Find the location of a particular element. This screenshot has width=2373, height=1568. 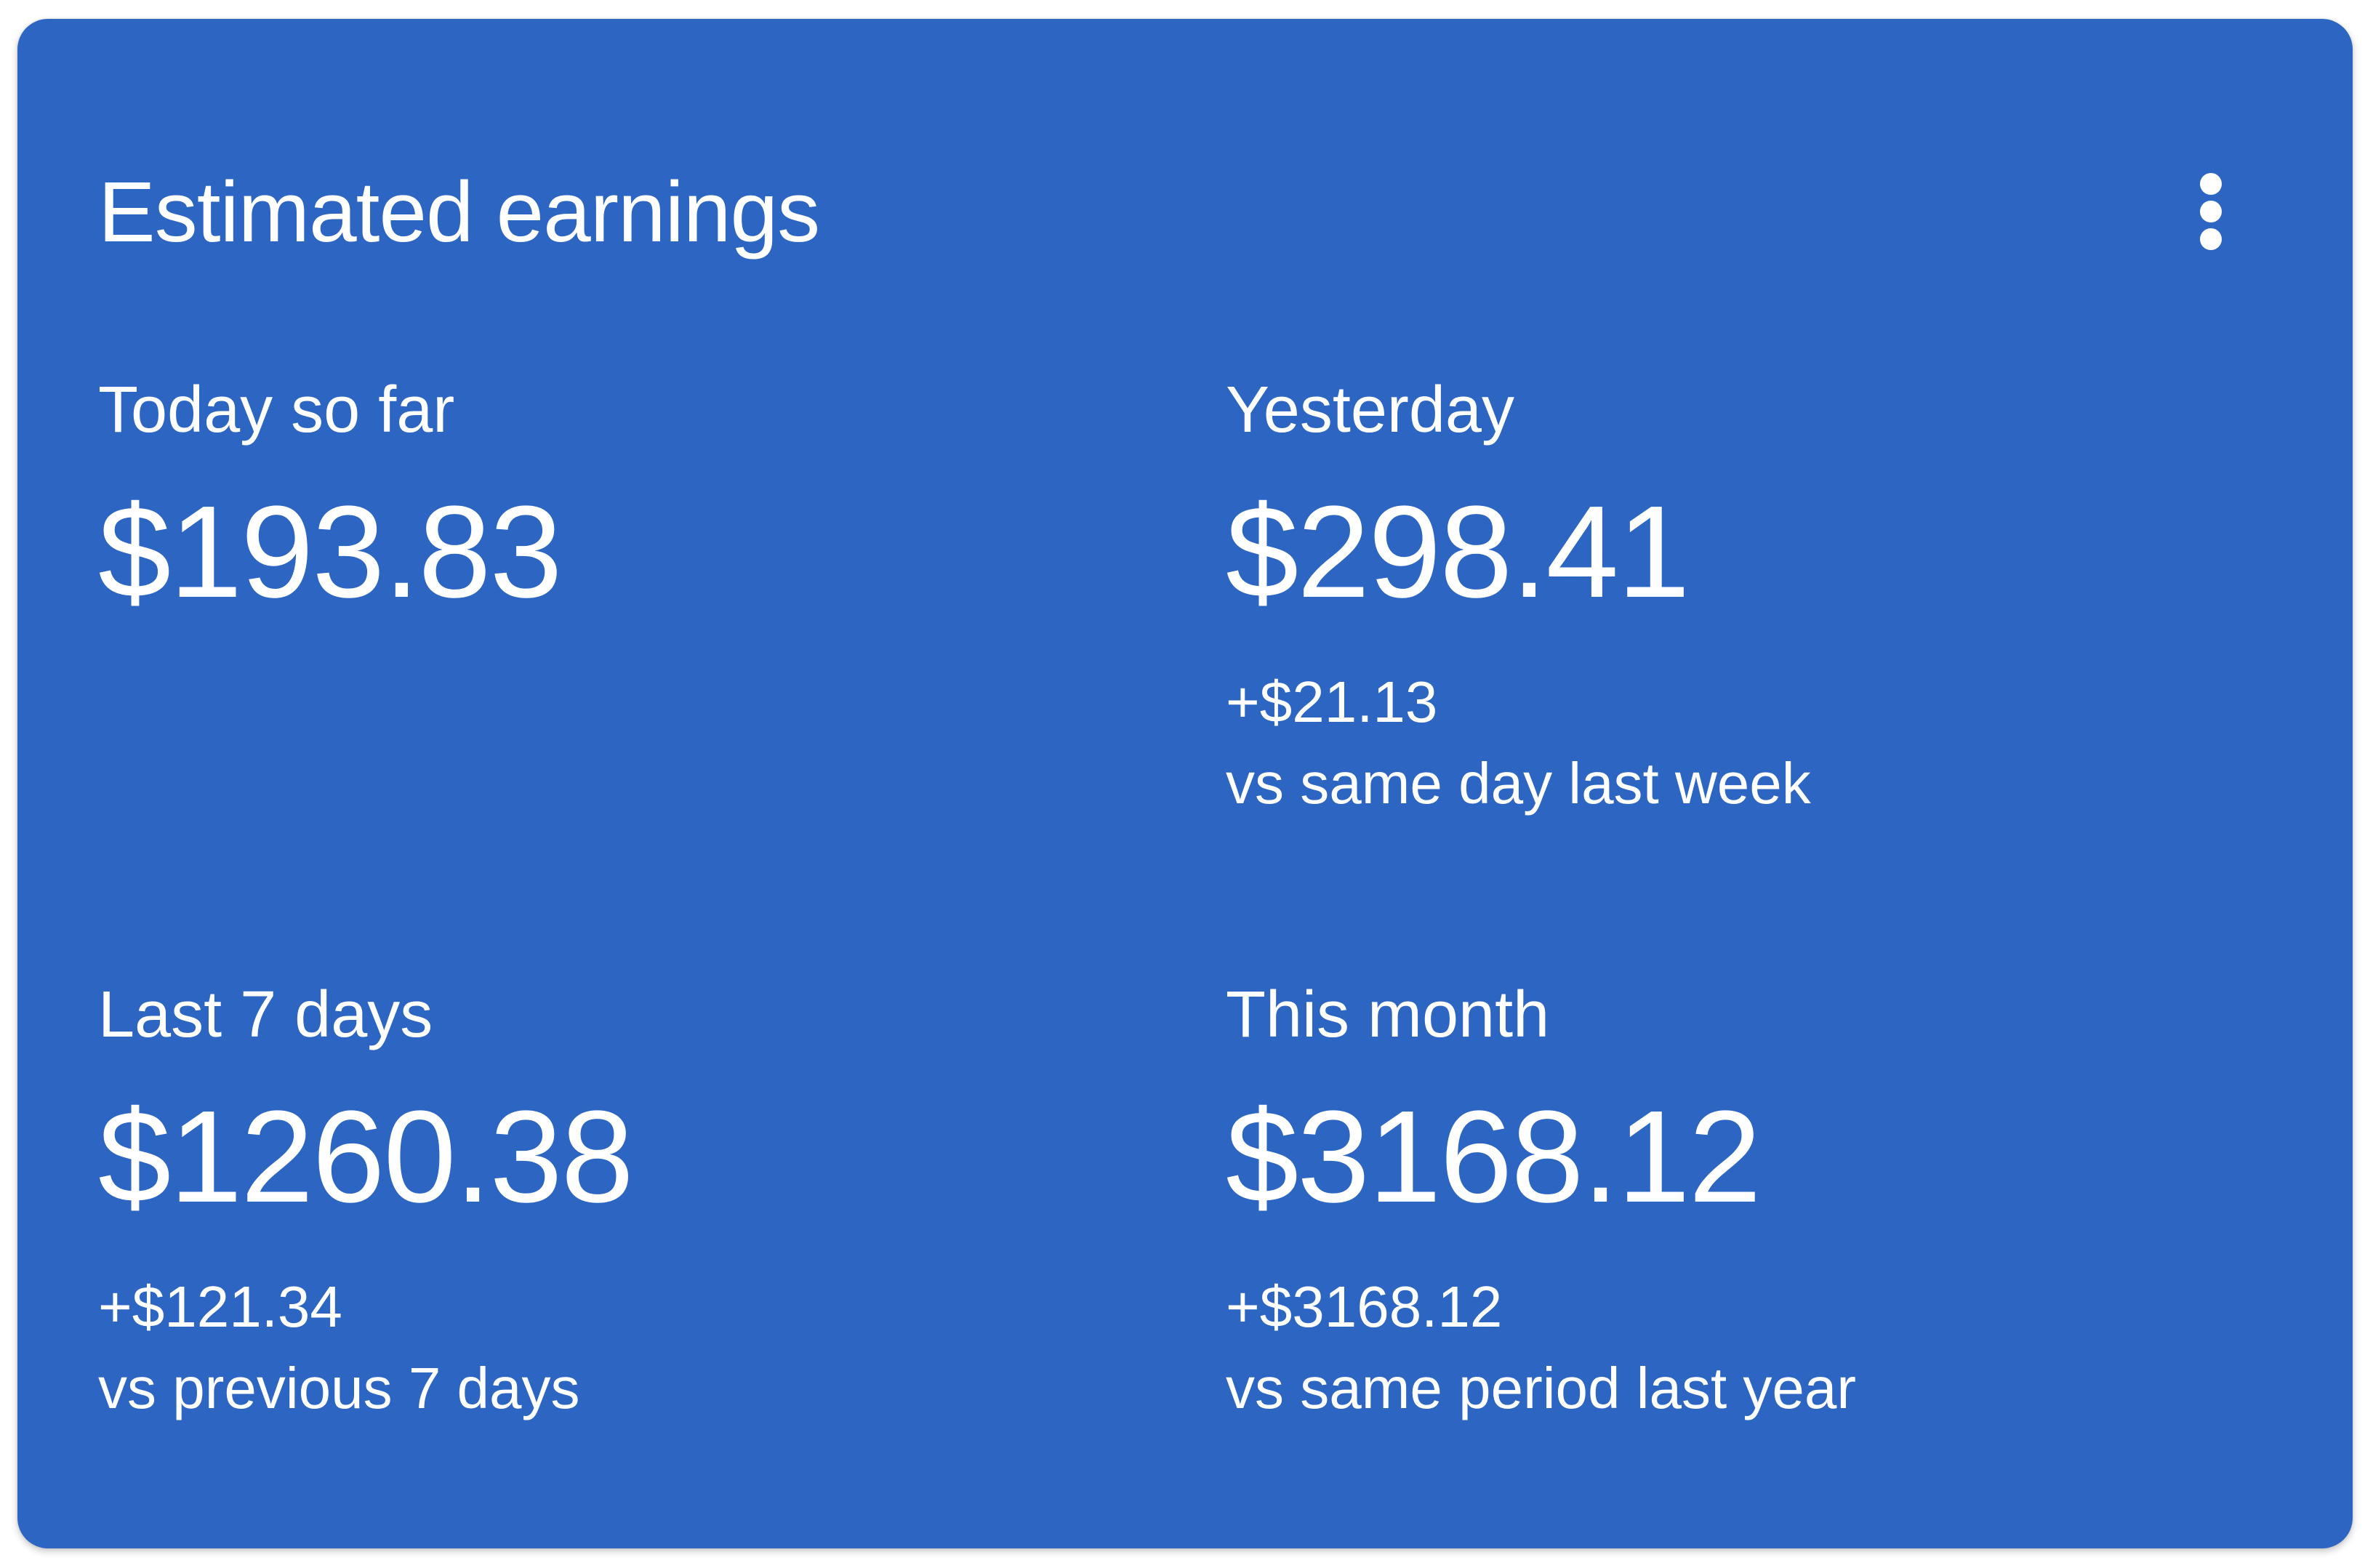

metric-value: $193.83 is located at coordinates (330, 552).